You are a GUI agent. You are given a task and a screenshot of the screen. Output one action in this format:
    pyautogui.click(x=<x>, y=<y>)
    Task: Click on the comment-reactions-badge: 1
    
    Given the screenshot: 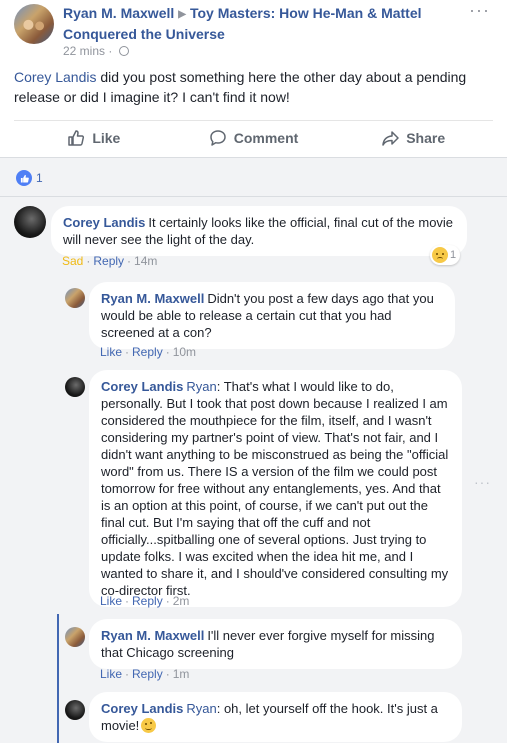 What is the action you would take?
    pyautogui.click(x=445, y=255)
    